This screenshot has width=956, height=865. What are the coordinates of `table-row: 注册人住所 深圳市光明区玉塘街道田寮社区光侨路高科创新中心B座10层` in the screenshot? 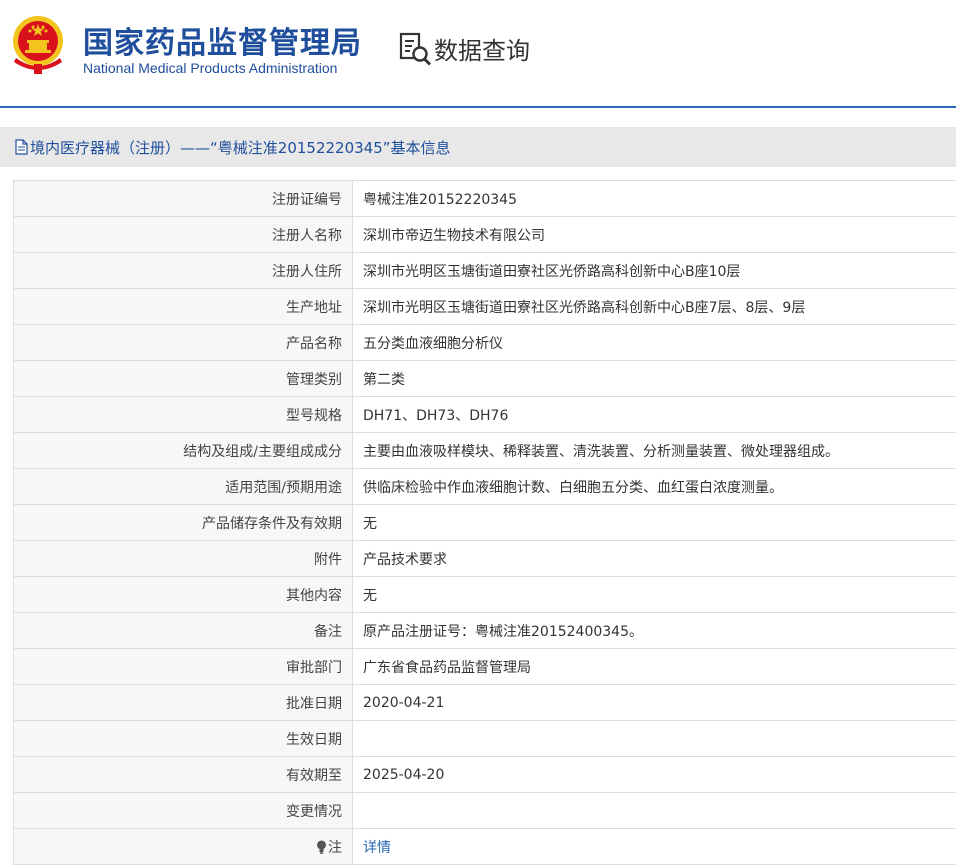 It's located at (484, 270).